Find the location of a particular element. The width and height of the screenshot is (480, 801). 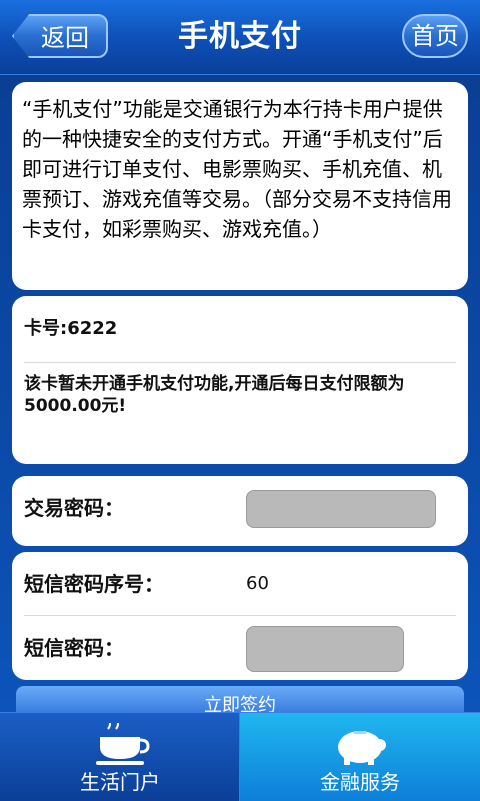

bottom-tab-bar: 生活门户 金融服务 is located at coordinates (240, 756).